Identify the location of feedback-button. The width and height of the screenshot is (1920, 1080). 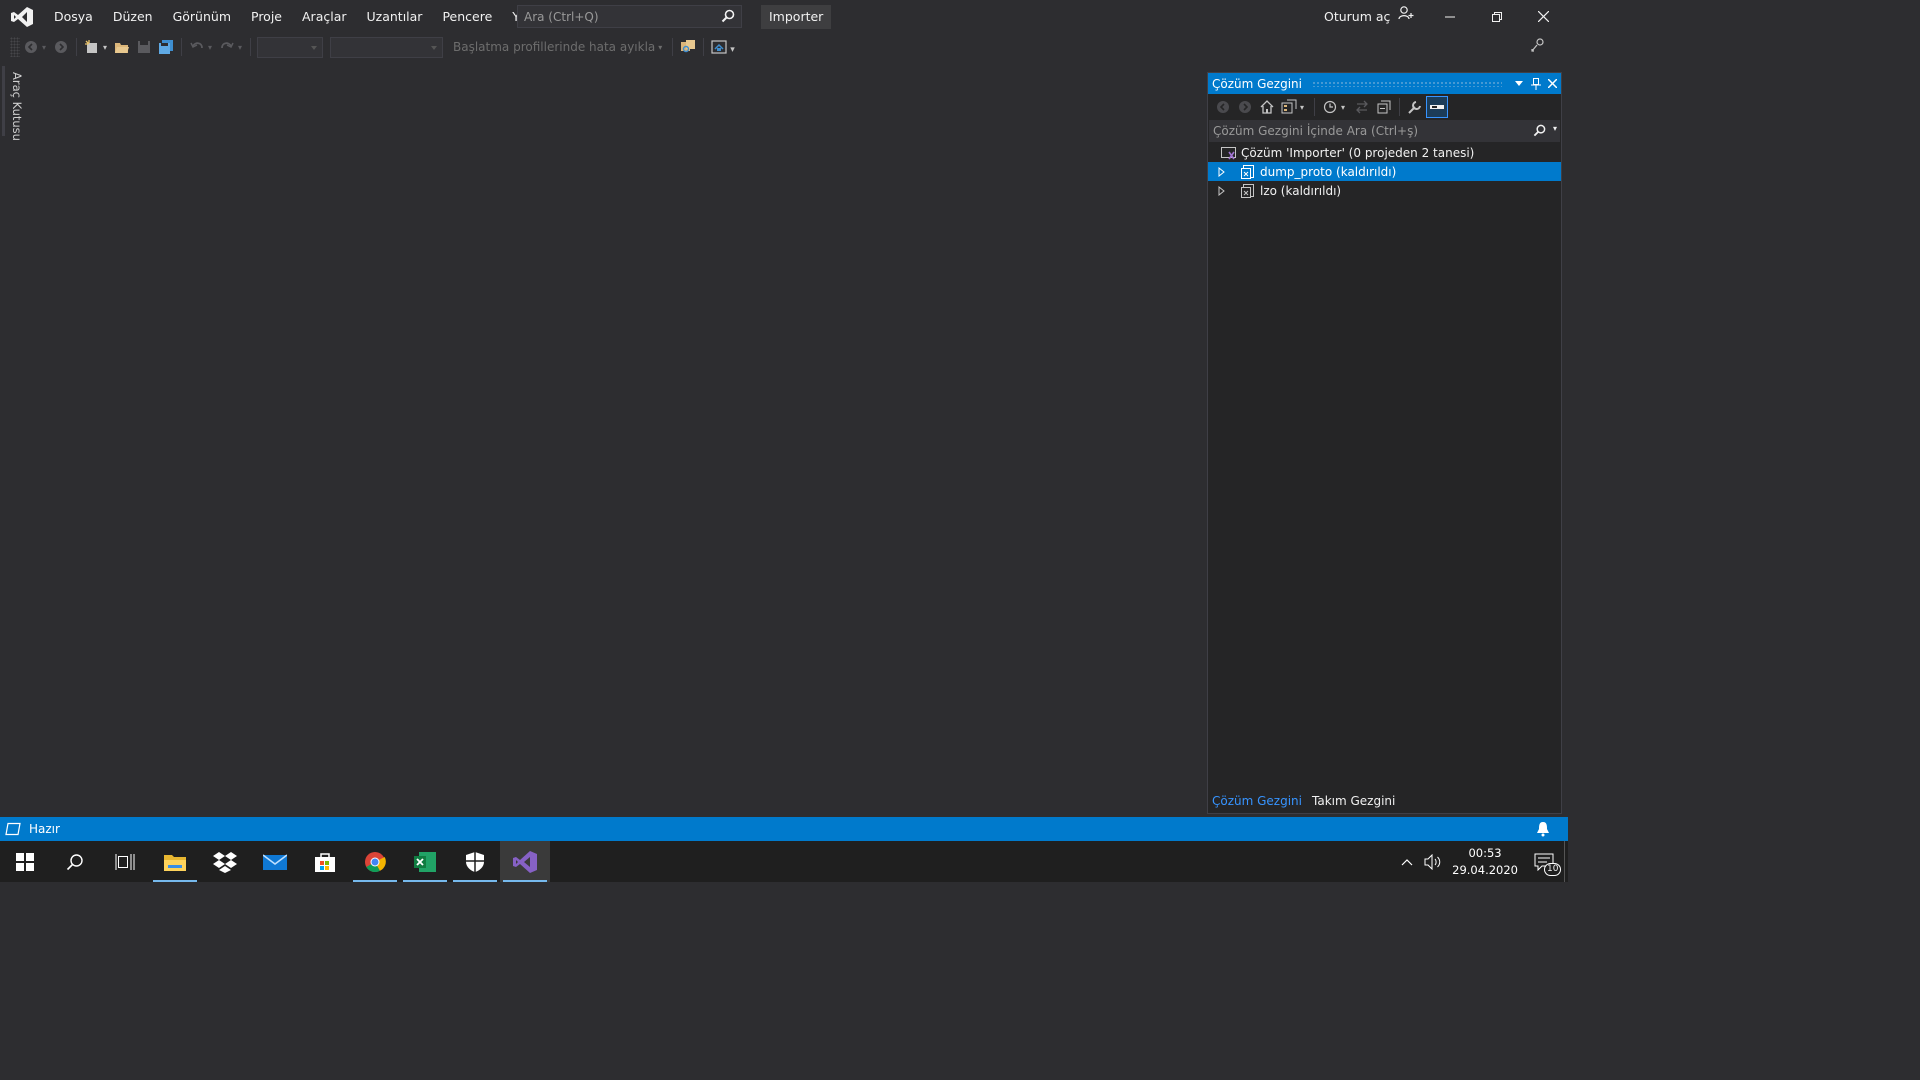
(1538, 46).